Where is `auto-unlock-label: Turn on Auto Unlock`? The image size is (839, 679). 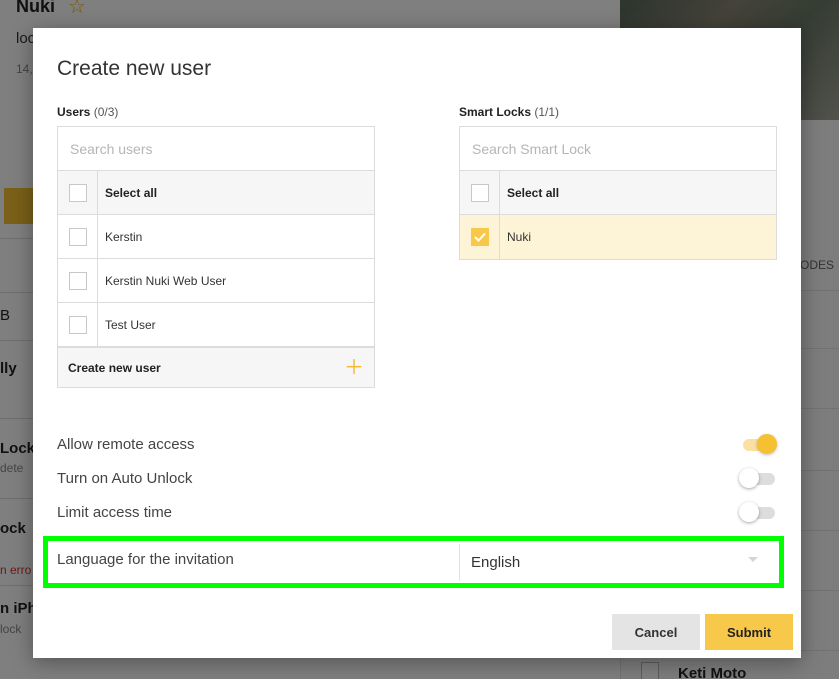 auto-unlock-label: Turn on Auto Unlock is located at coordinates (125, 478).